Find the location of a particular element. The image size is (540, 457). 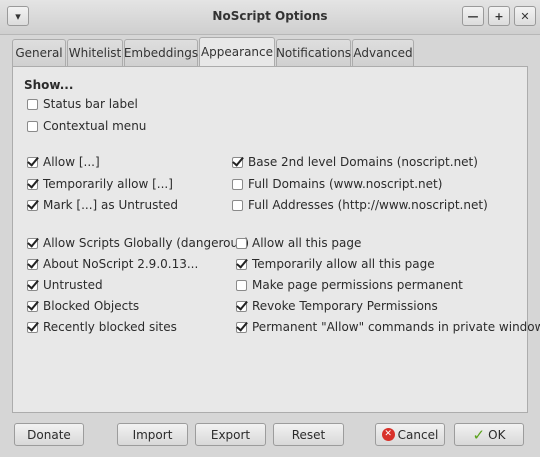

untrusted-option: Untrusted is located at coordinates (65, 285).